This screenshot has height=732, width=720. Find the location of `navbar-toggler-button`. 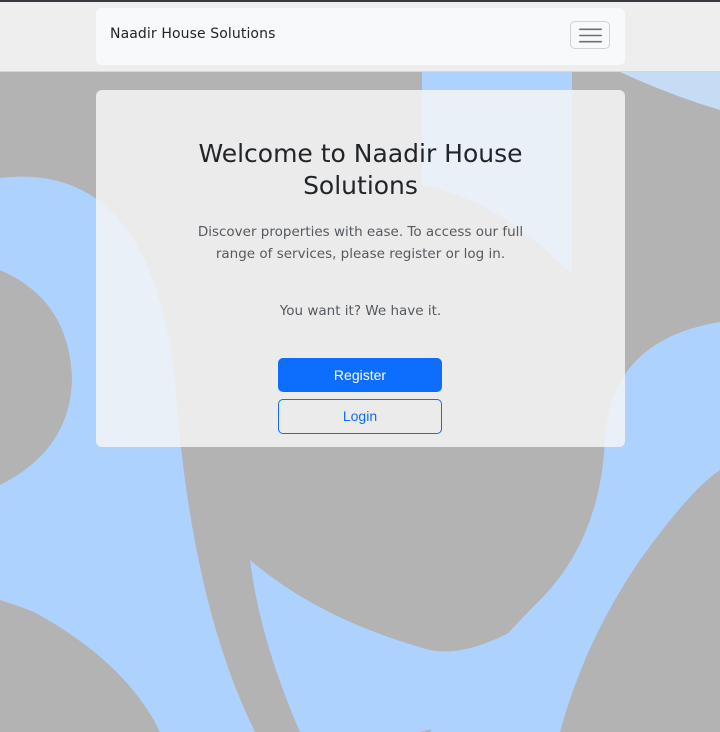

navbar-toggler-button is located at coordinates (590, 35).